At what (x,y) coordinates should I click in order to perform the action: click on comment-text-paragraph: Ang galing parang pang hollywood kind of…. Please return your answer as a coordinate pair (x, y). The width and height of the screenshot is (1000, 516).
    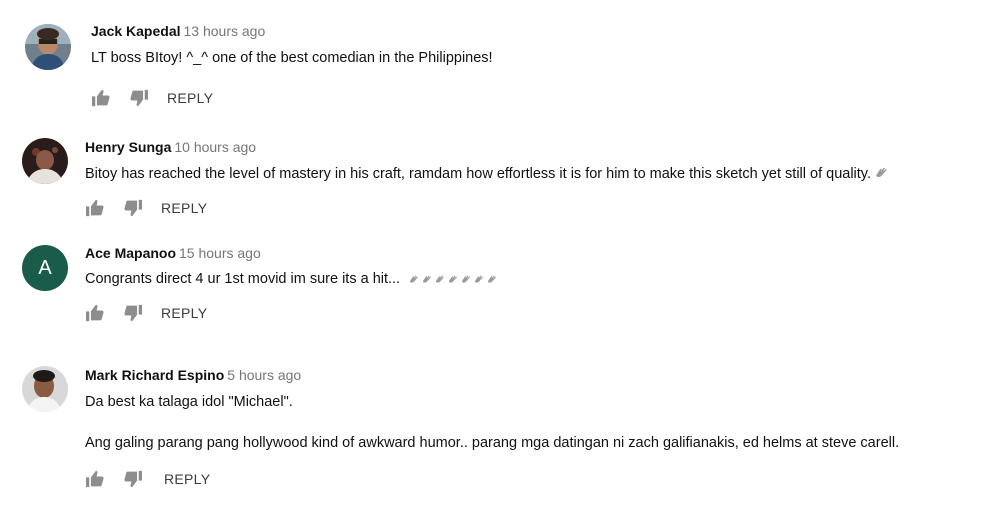
    Looking at the image, I should click on (492, 443).